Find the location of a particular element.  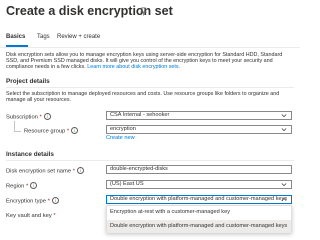

tab-basics: Basics is located at coordinates (15, 37).